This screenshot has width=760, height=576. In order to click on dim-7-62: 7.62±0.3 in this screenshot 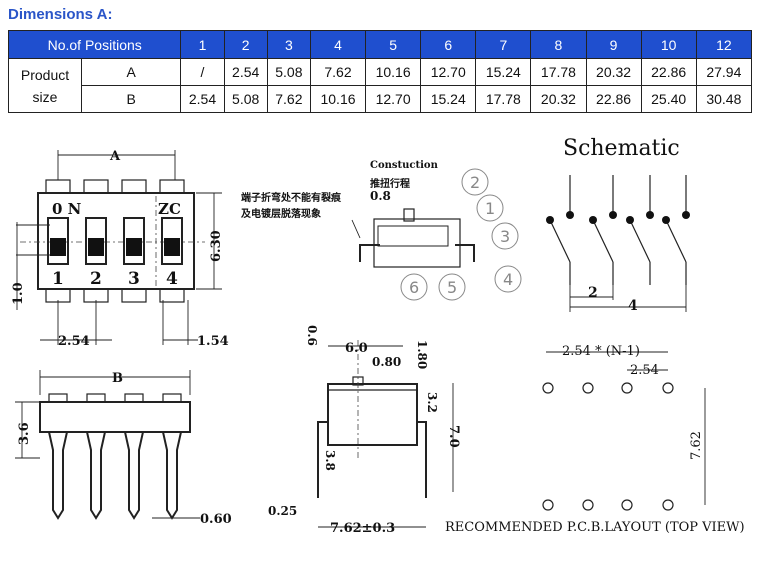, I will do `click(362, 528)`.